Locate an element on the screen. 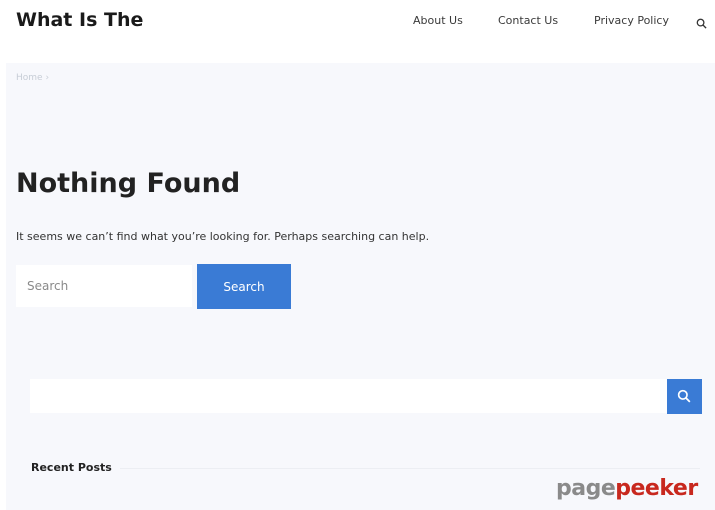 The image size is (715, 510). watermark-part1: page is located at coordinates (586, 488).